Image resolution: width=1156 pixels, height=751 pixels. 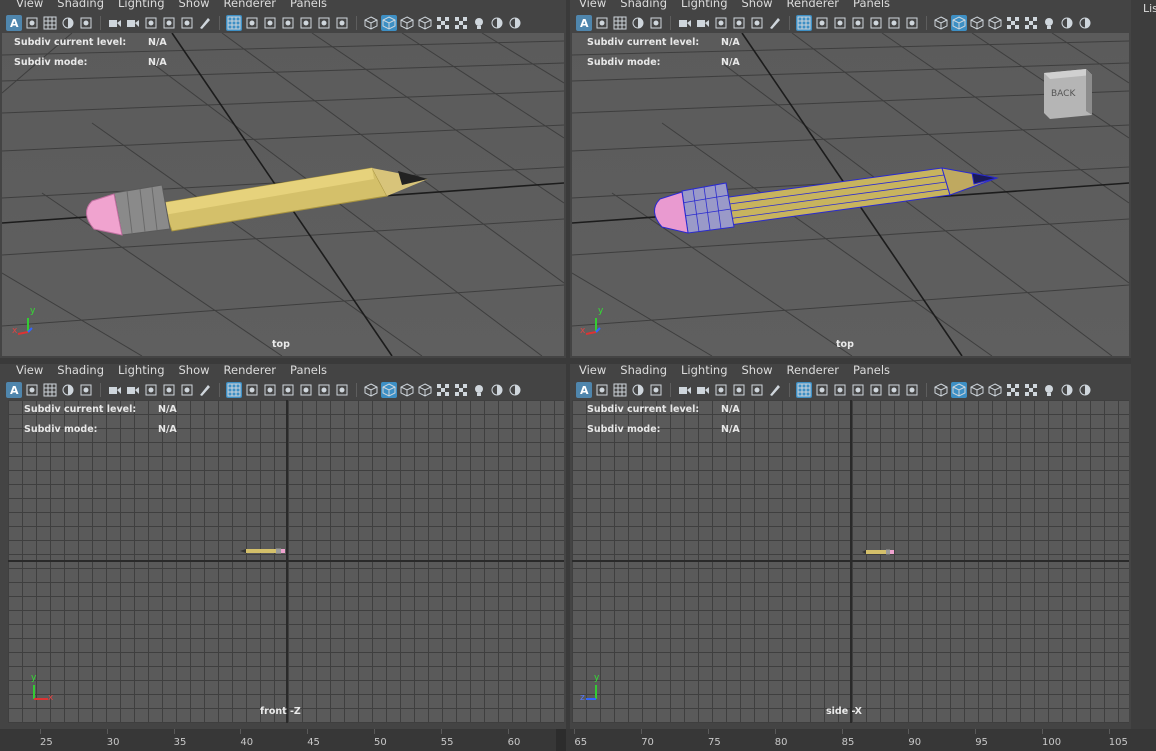 What do you see at coordinates (1013, 390) in the screenshot?
I see `xray-icon` at bounding box center [1013, 390].